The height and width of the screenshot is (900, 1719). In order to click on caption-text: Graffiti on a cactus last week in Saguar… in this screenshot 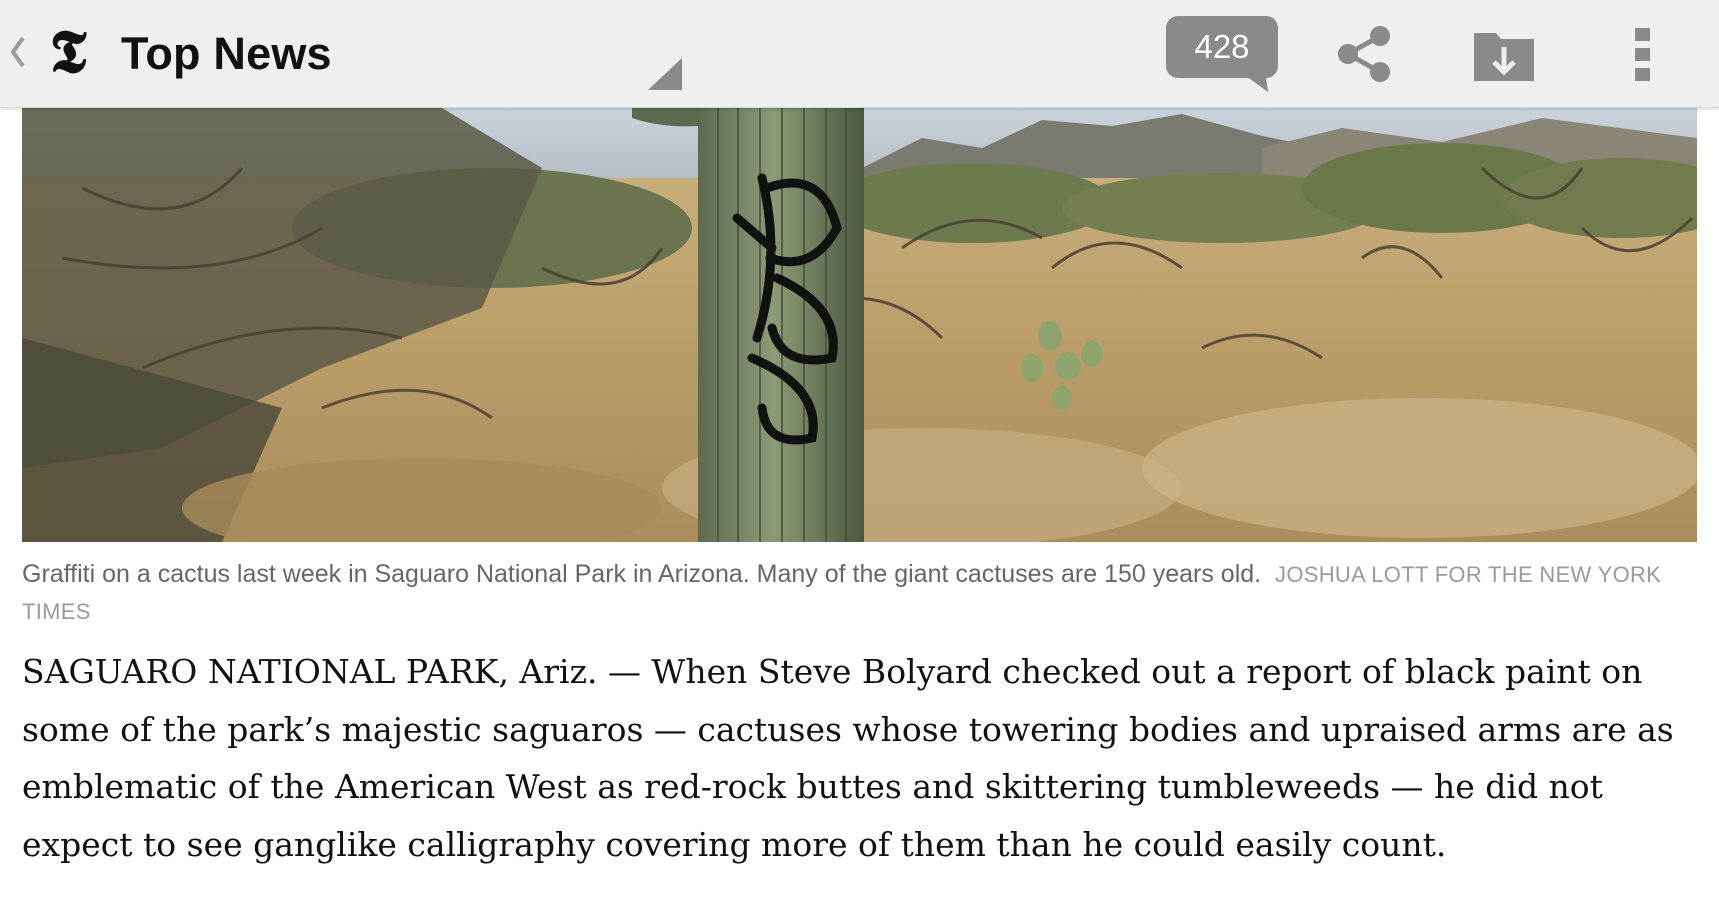, I will do `click(642, 574)`.